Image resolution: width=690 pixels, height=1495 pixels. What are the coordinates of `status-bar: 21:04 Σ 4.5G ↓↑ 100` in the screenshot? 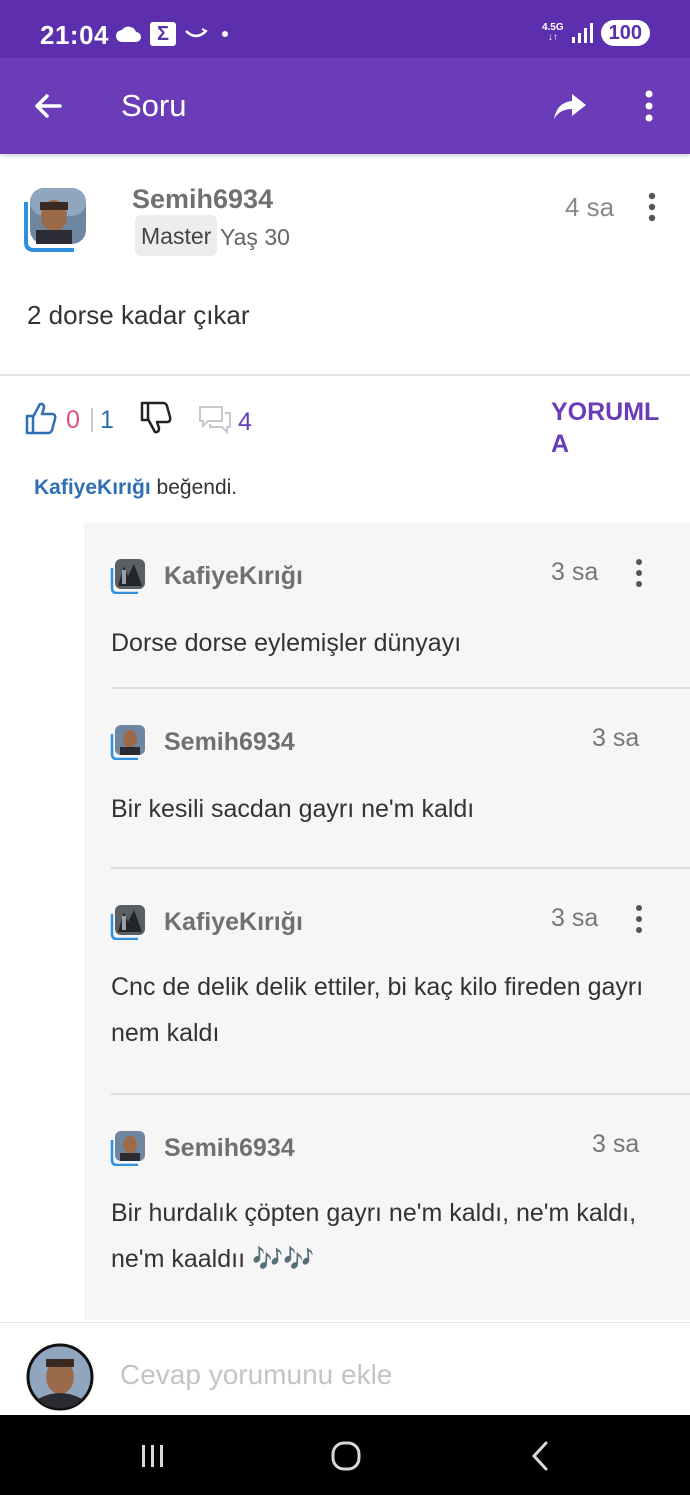 It's located at (345, 29).